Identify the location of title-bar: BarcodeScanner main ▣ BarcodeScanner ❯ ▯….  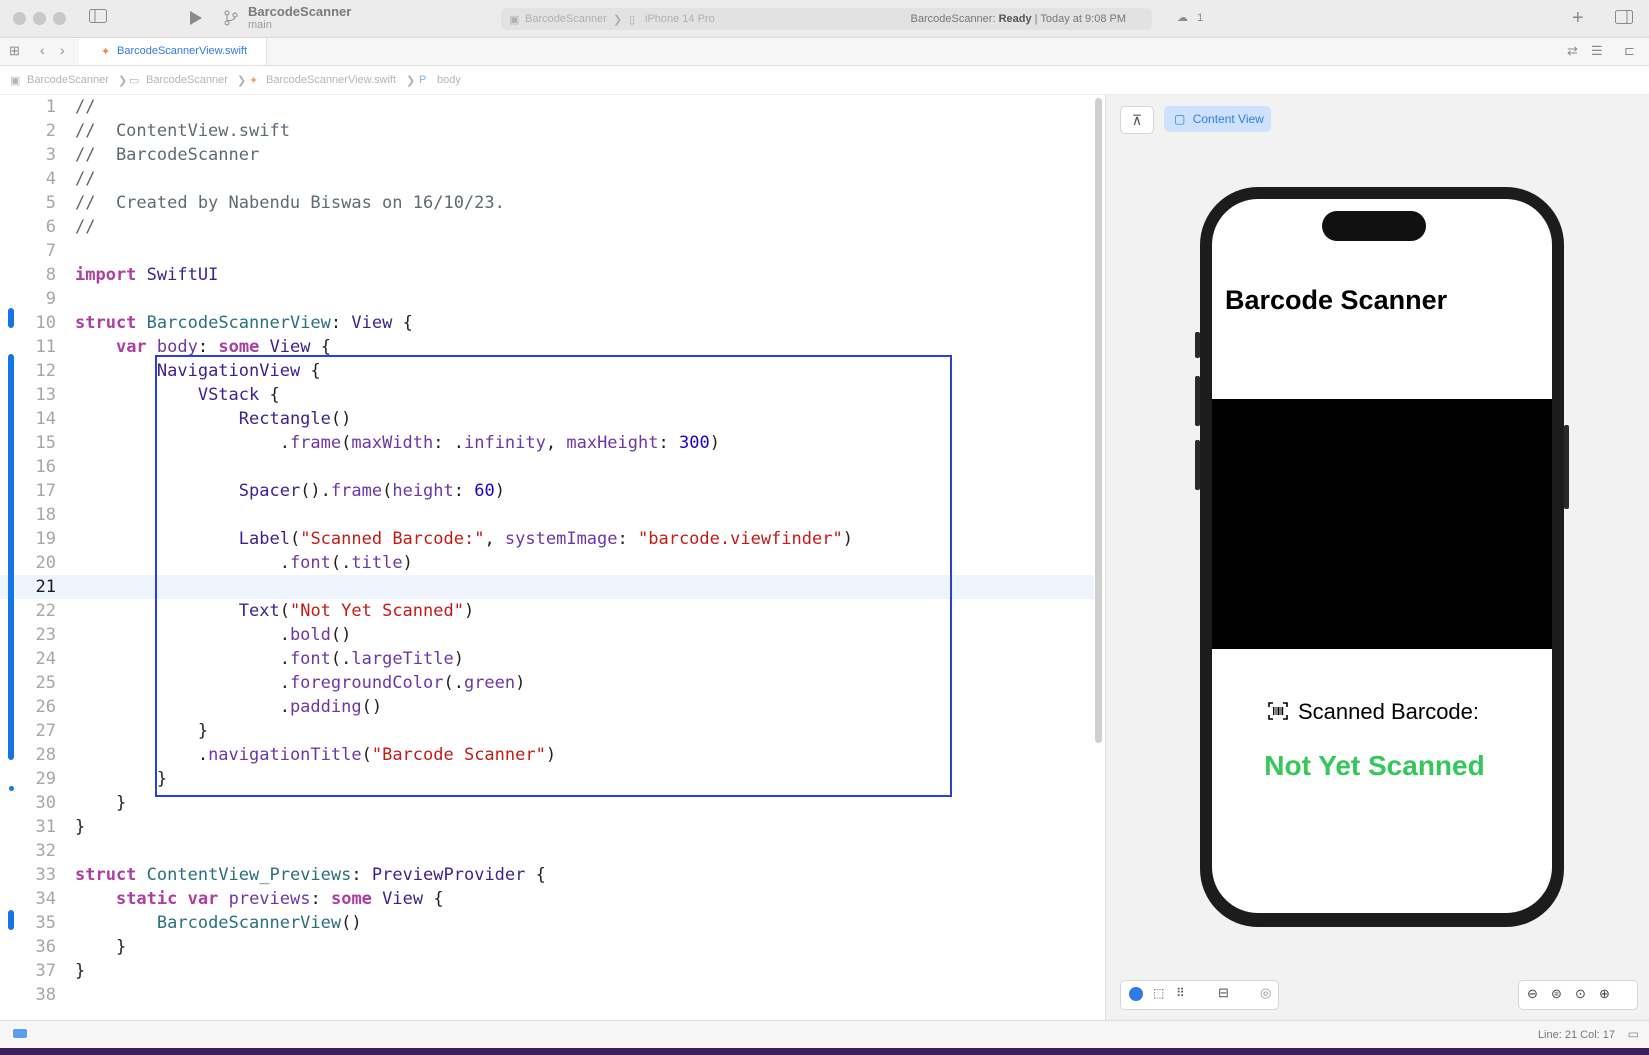
(824, 19).